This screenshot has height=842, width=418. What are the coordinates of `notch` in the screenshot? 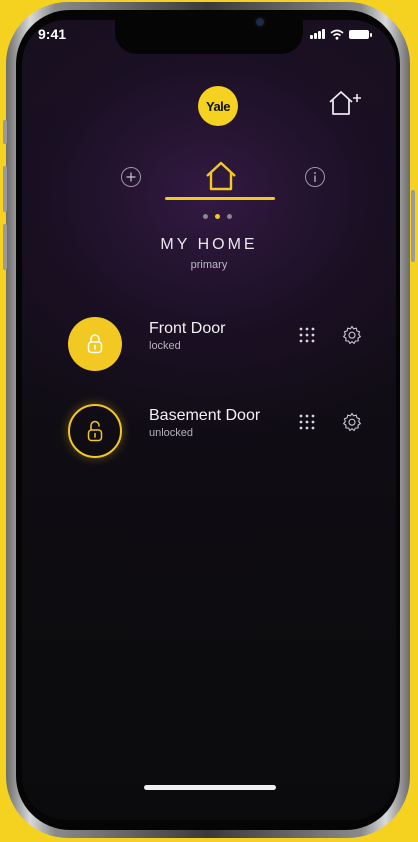 It's located at (209, 37).